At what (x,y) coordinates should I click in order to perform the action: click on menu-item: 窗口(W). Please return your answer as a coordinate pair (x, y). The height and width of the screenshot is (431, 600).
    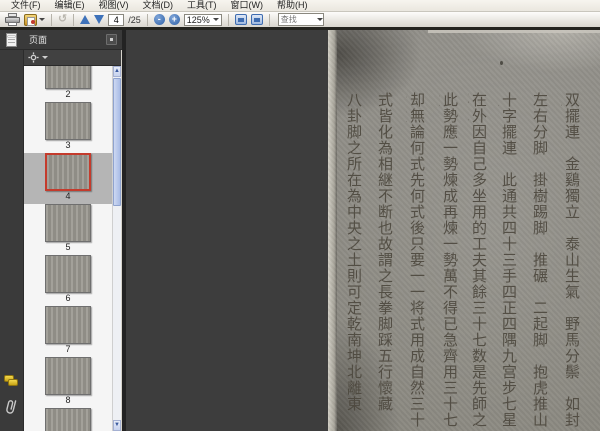
    Looking at the image, I should click on (247, 5).